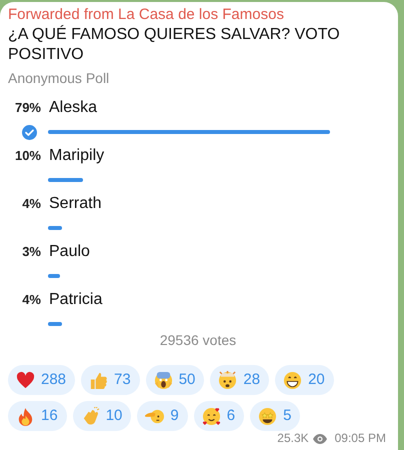 The width and height of the screenshot is (404, 450). I want to click on heart-icon, so click(25, 380).